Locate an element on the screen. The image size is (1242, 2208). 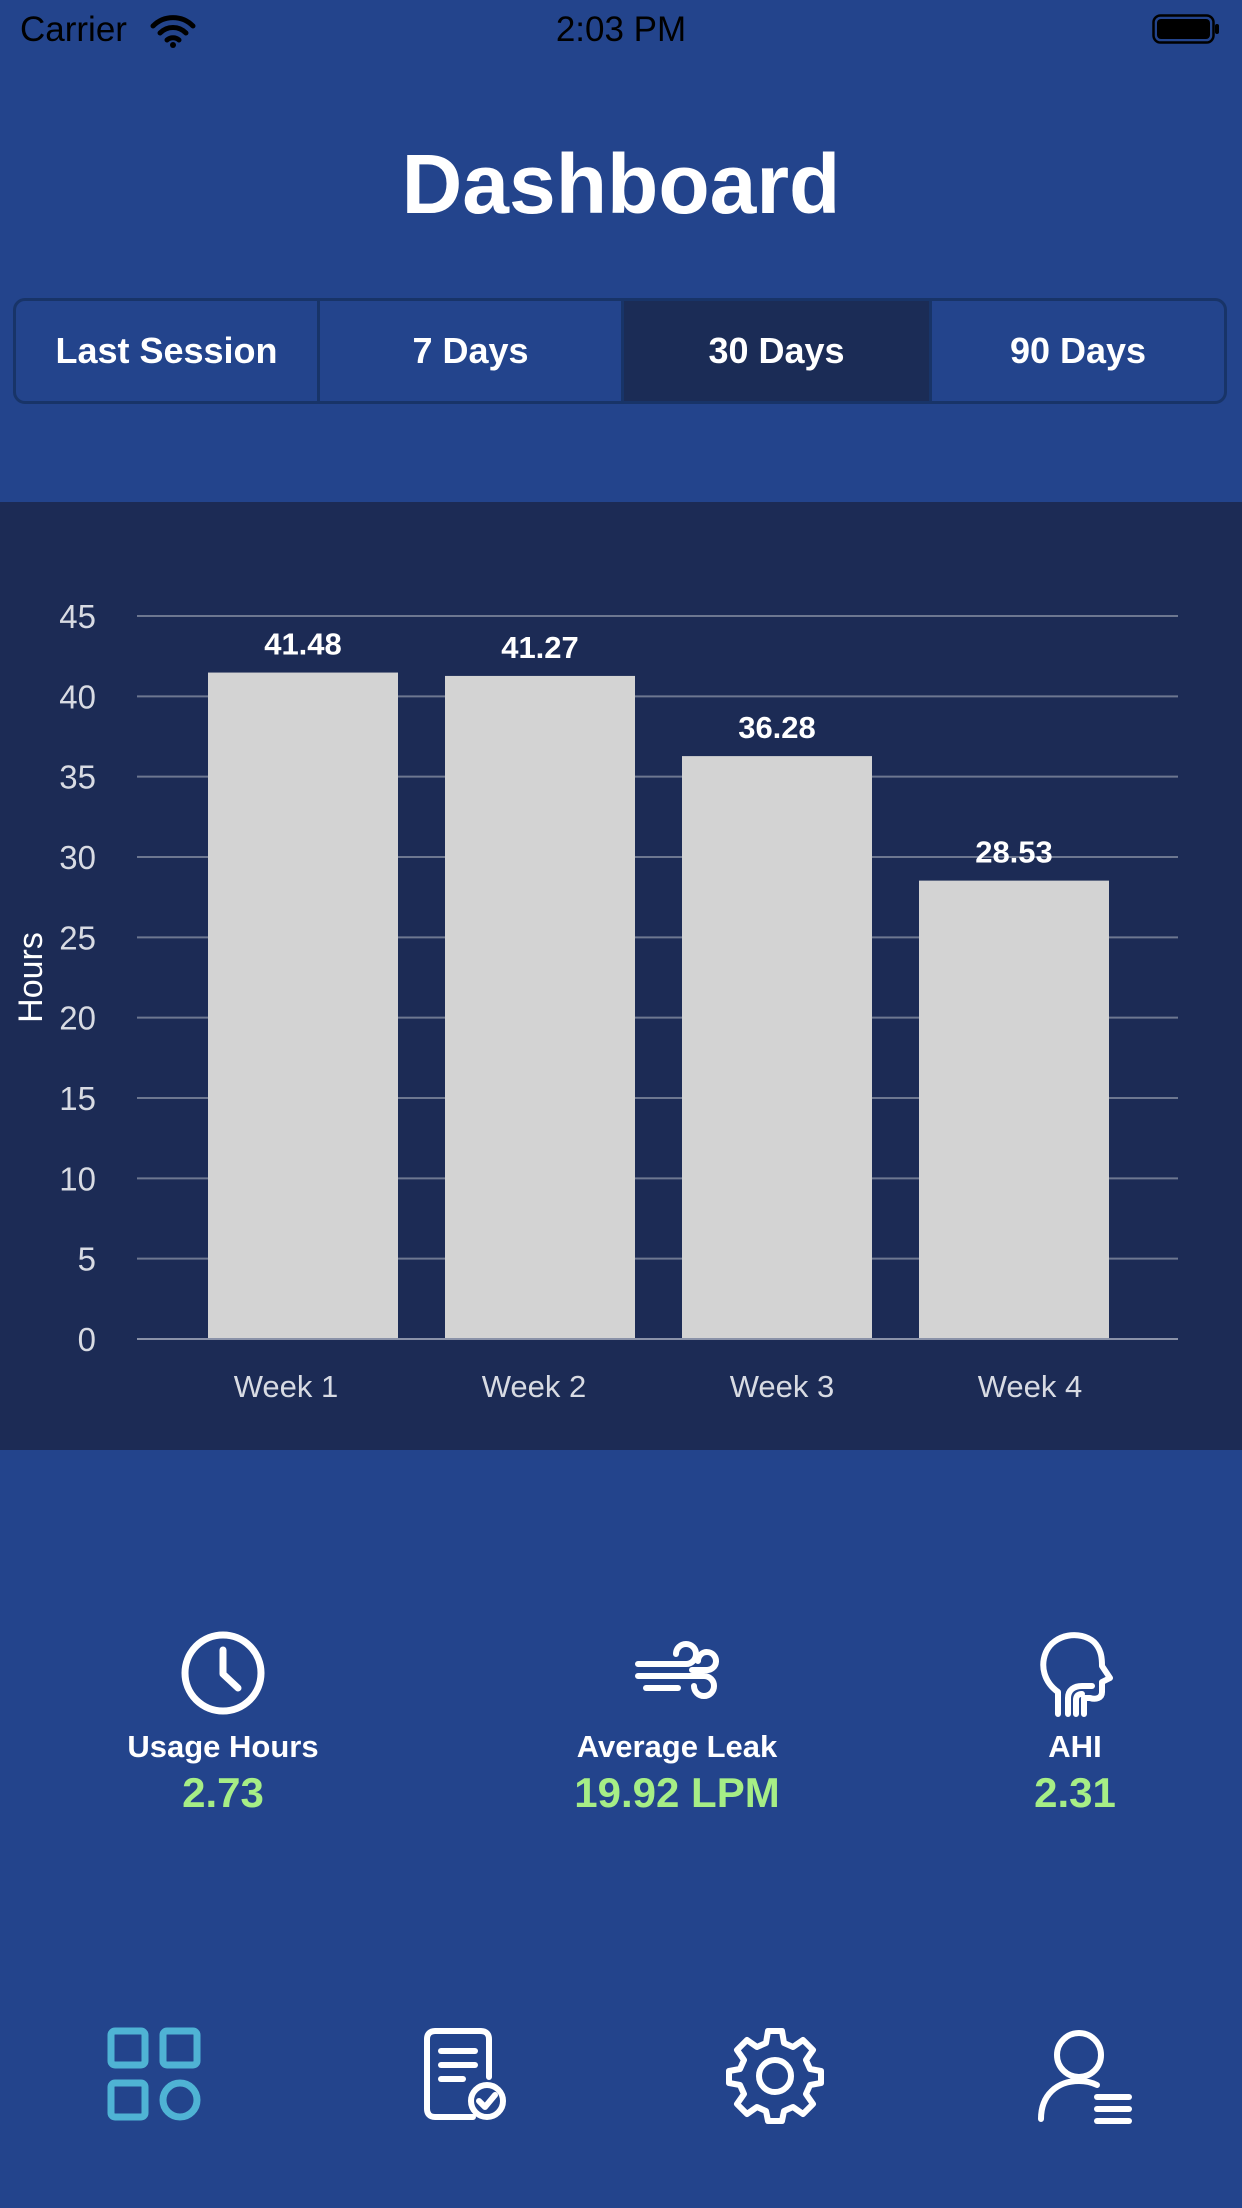
clock-icon is located at coordinates (223, 1673).